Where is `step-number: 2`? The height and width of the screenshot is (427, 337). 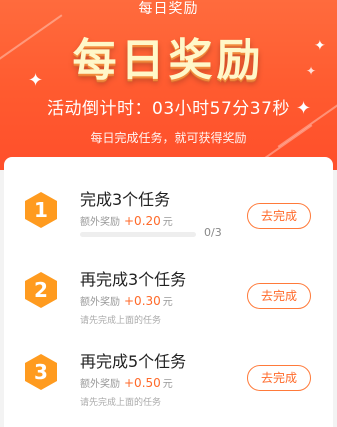
step-number: 2 is located at coordinates (41, 290).